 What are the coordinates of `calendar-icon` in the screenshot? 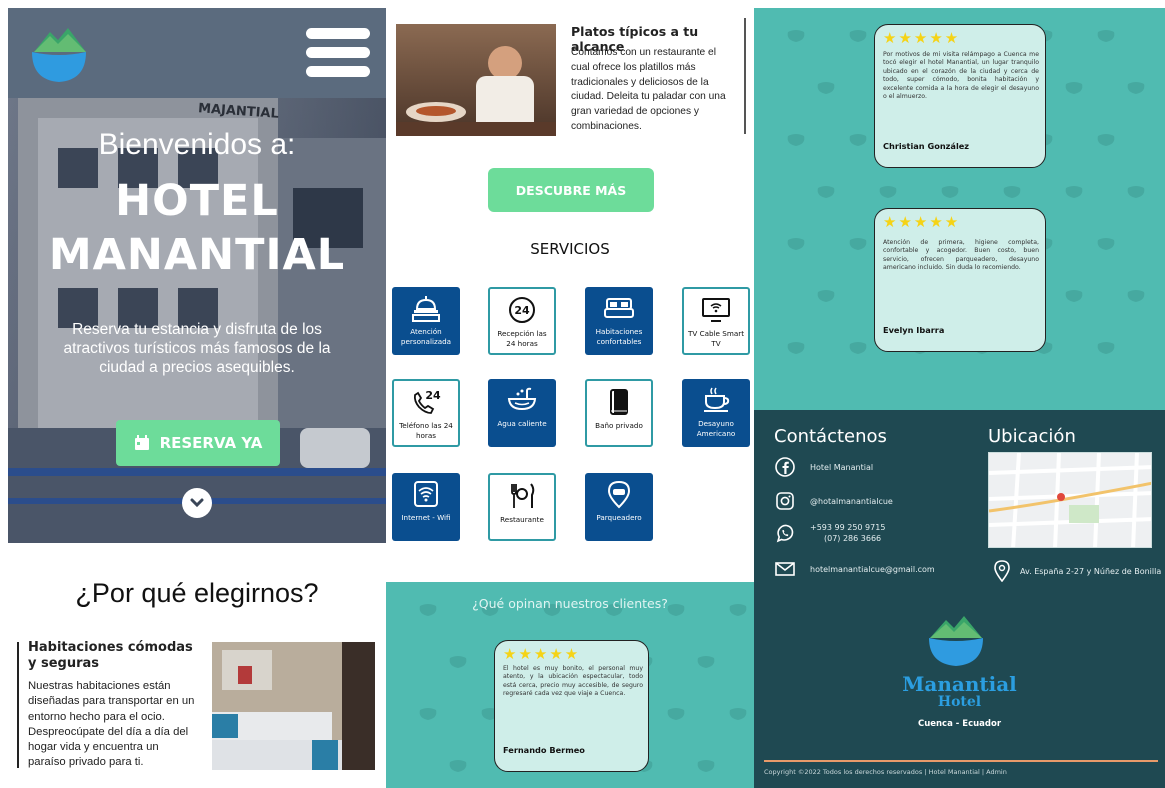 It's located at (141, 442).